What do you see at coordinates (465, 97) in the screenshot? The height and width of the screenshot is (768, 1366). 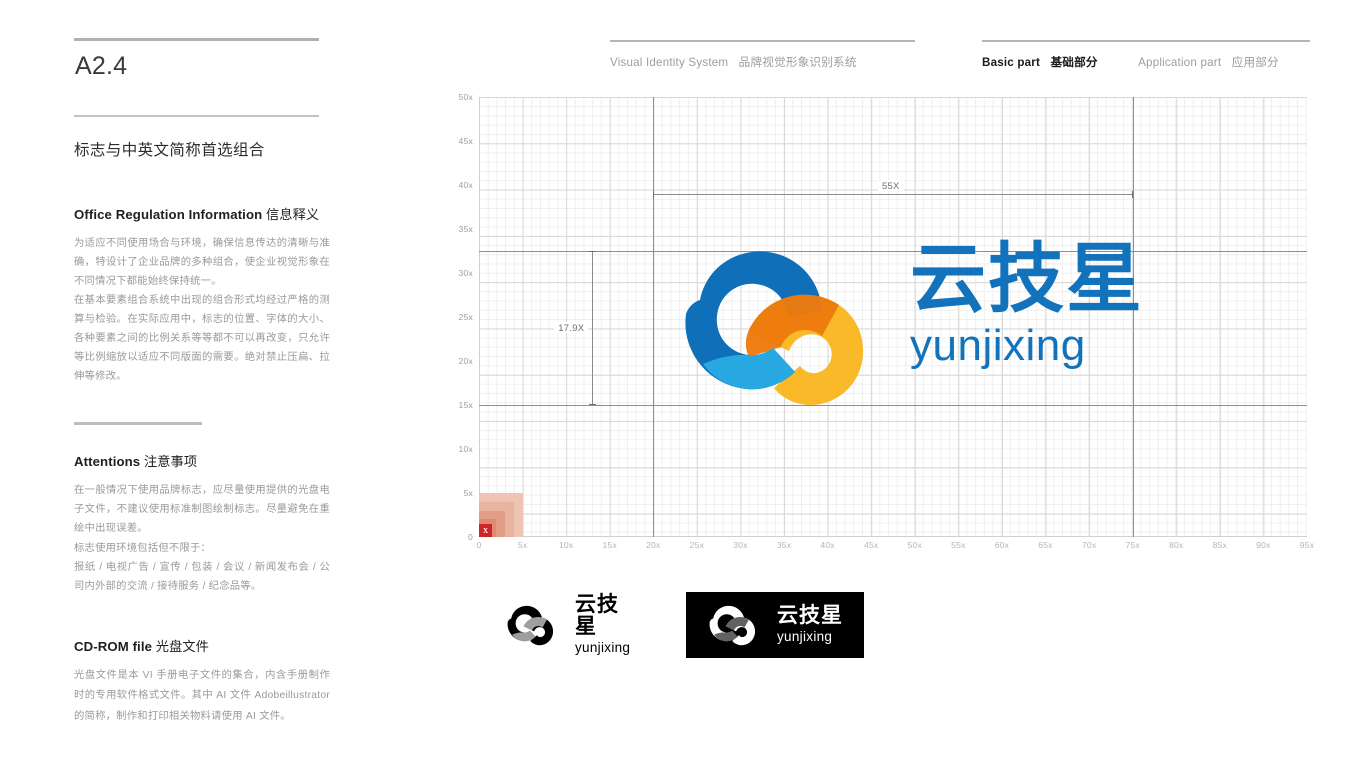 I see `y-axis-tick: 50x` at bounding box center [465, 97].